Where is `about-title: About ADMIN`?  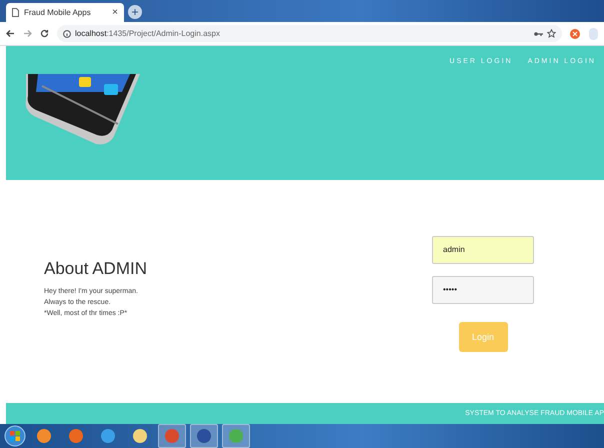
about-title: About ADMIN is located at coordinates (95, 268).